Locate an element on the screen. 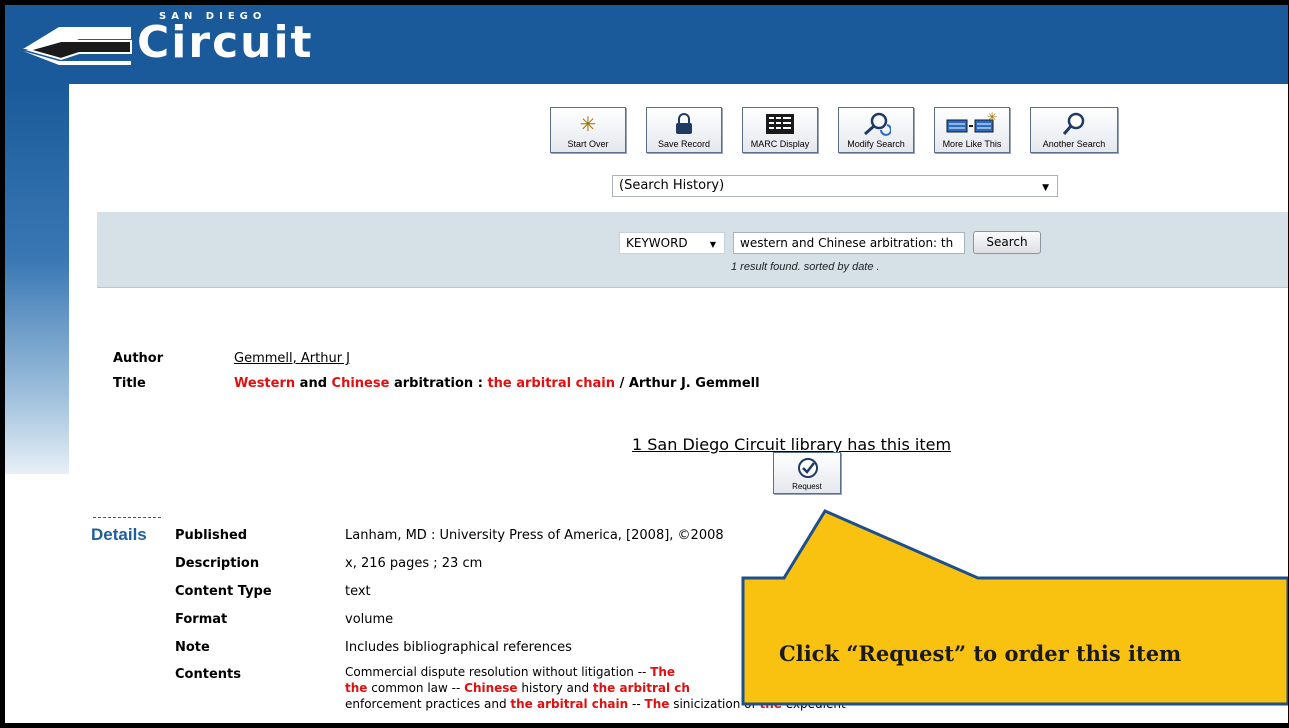  another-search-label: Another Search is located at coordinates (1074, 144).